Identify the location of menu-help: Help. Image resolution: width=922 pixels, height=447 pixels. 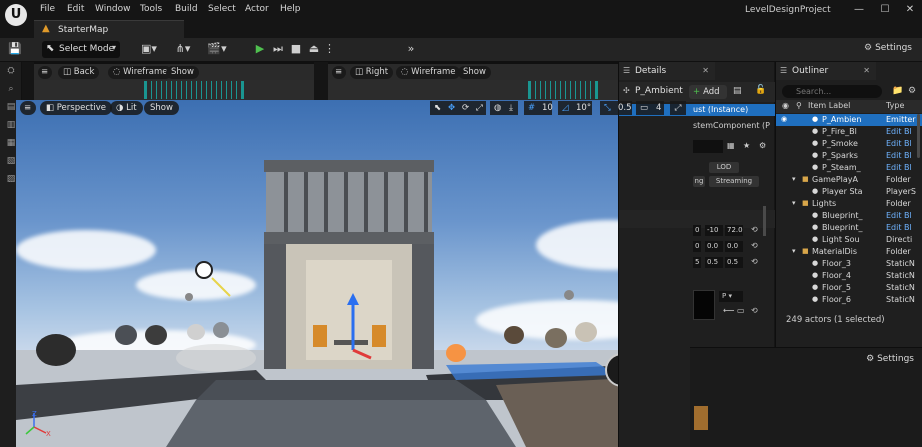
(290, 9).